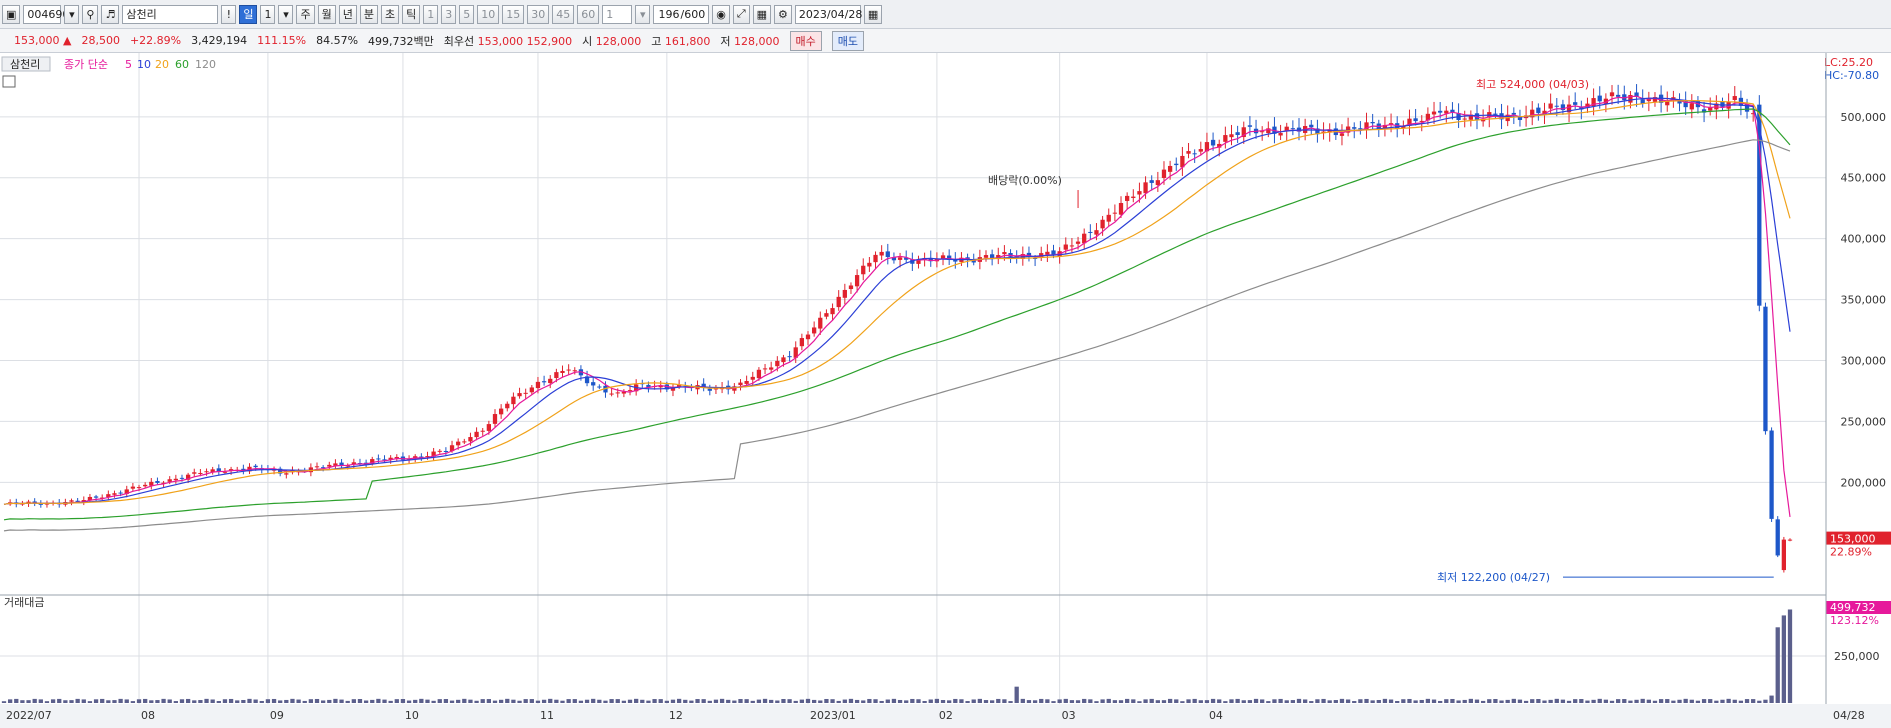 The width and height of the screenshot is (1891, 728). I want to click on interval-button-30: 30, so click(538, 14).